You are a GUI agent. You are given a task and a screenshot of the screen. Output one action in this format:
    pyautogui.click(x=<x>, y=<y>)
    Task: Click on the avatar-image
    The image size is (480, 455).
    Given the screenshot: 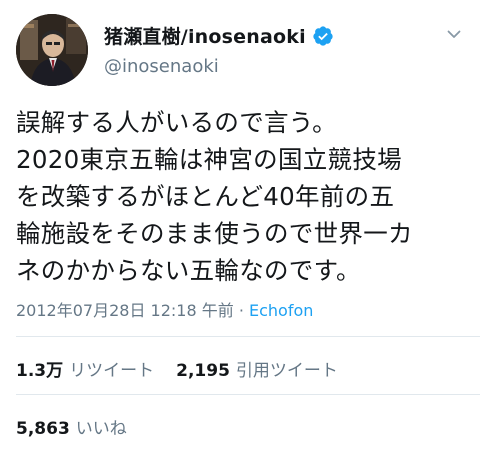 What is the action you would take?
    pyautogui.click(x=52, y=50)
    